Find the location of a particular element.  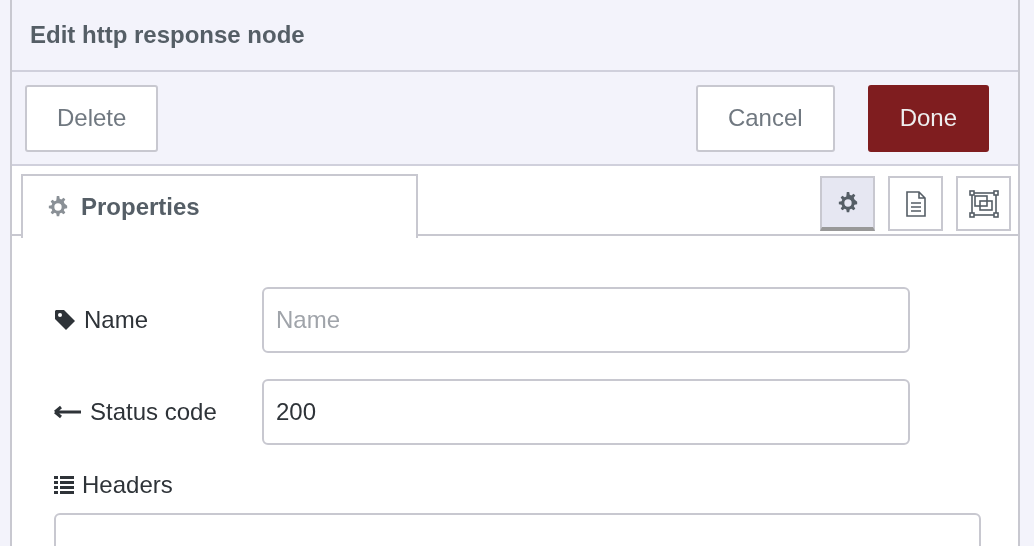

frame-icon is located at coordinates (983, 203).